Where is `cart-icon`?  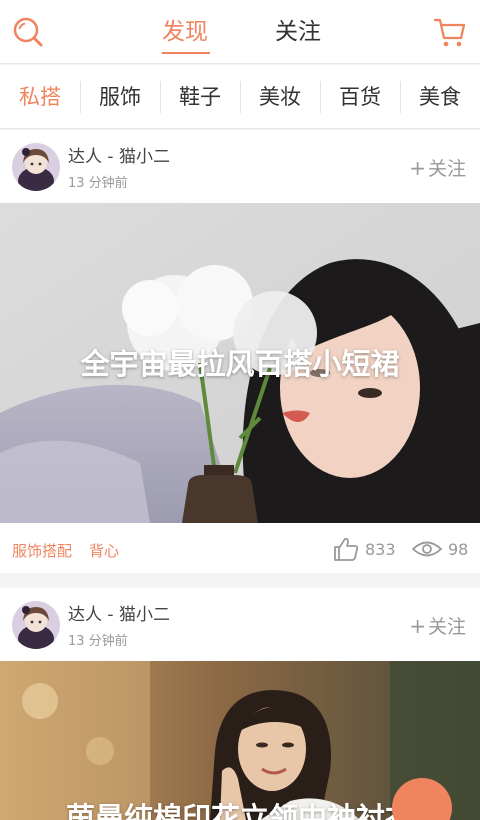
cart-icon is located at coordinates (450, 32).